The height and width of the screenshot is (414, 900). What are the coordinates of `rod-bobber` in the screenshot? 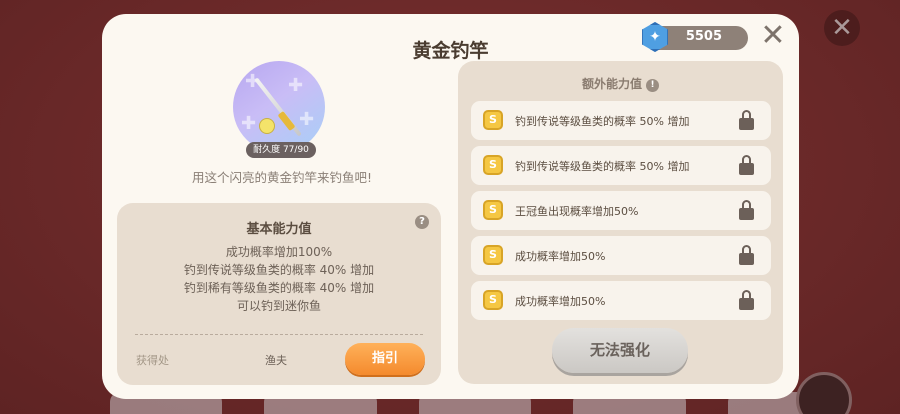 It's located at (267, 126).